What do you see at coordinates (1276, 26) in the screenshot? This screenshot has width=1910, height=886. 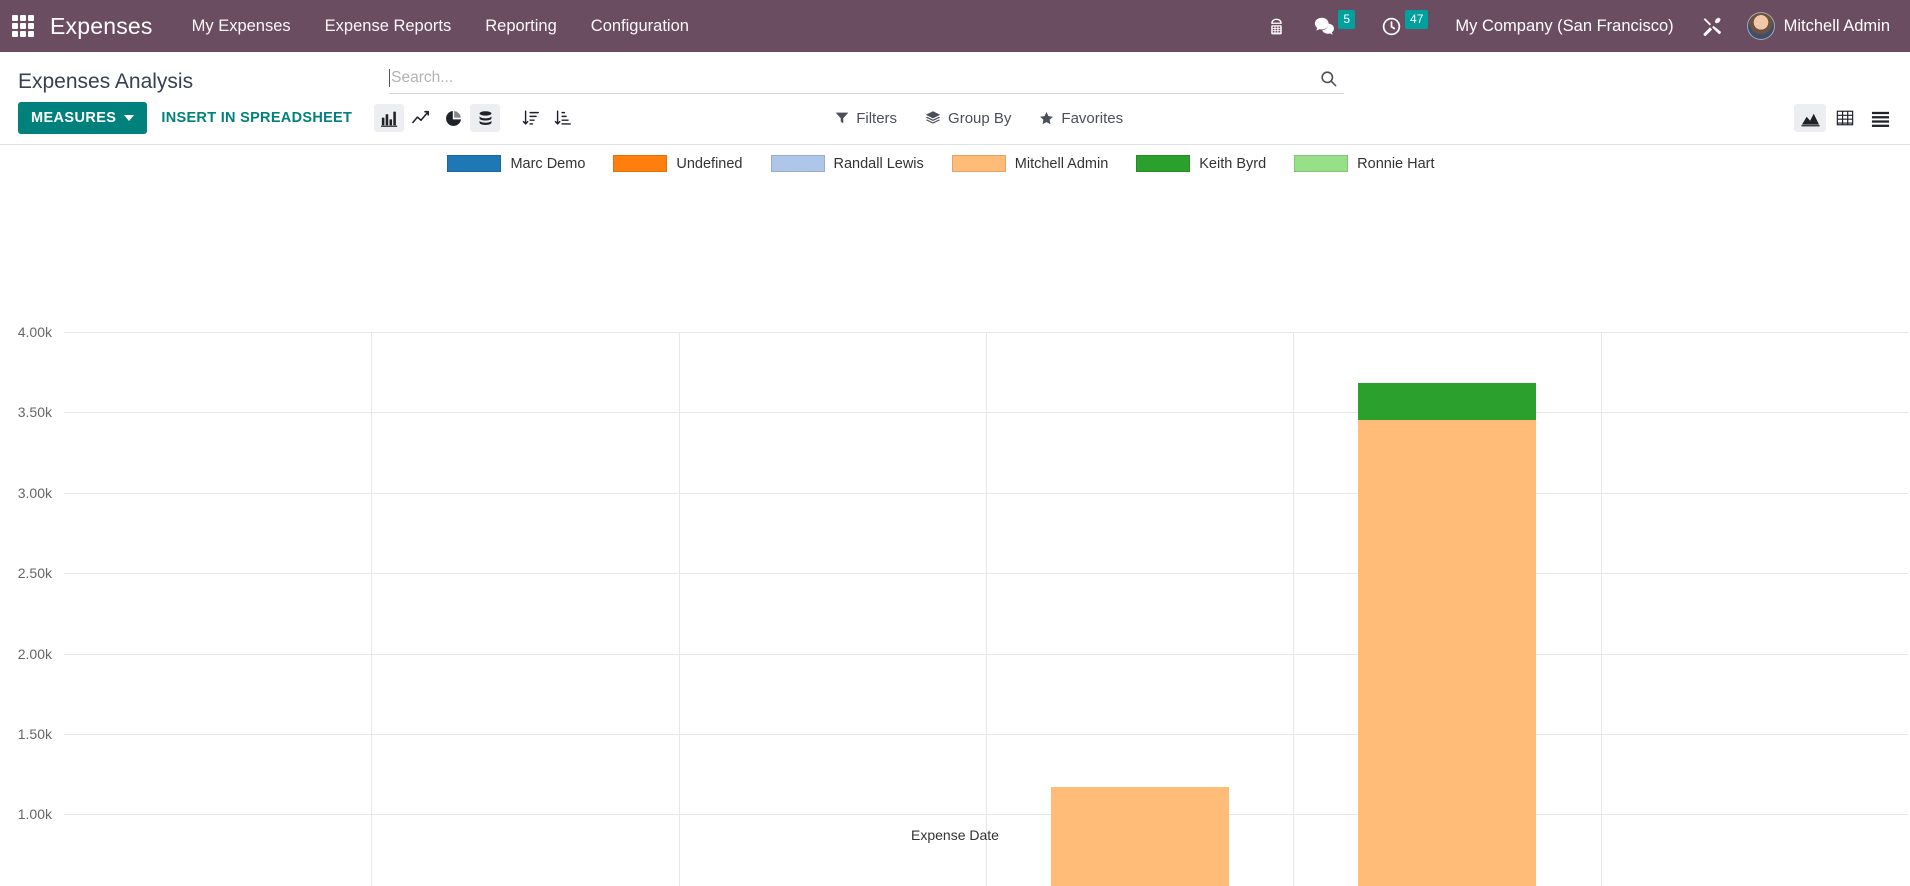 I see `phone-icon` at bounding box center [1276, 26].